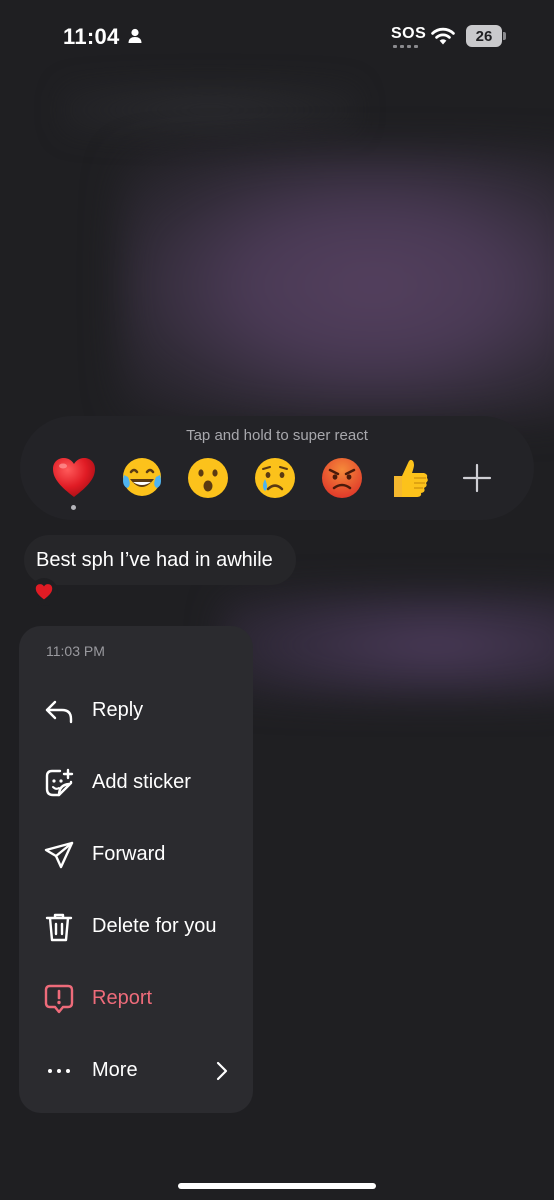 This screenshot has height=1200, width=554. I want to click on reply-icon, so click(59, 711).